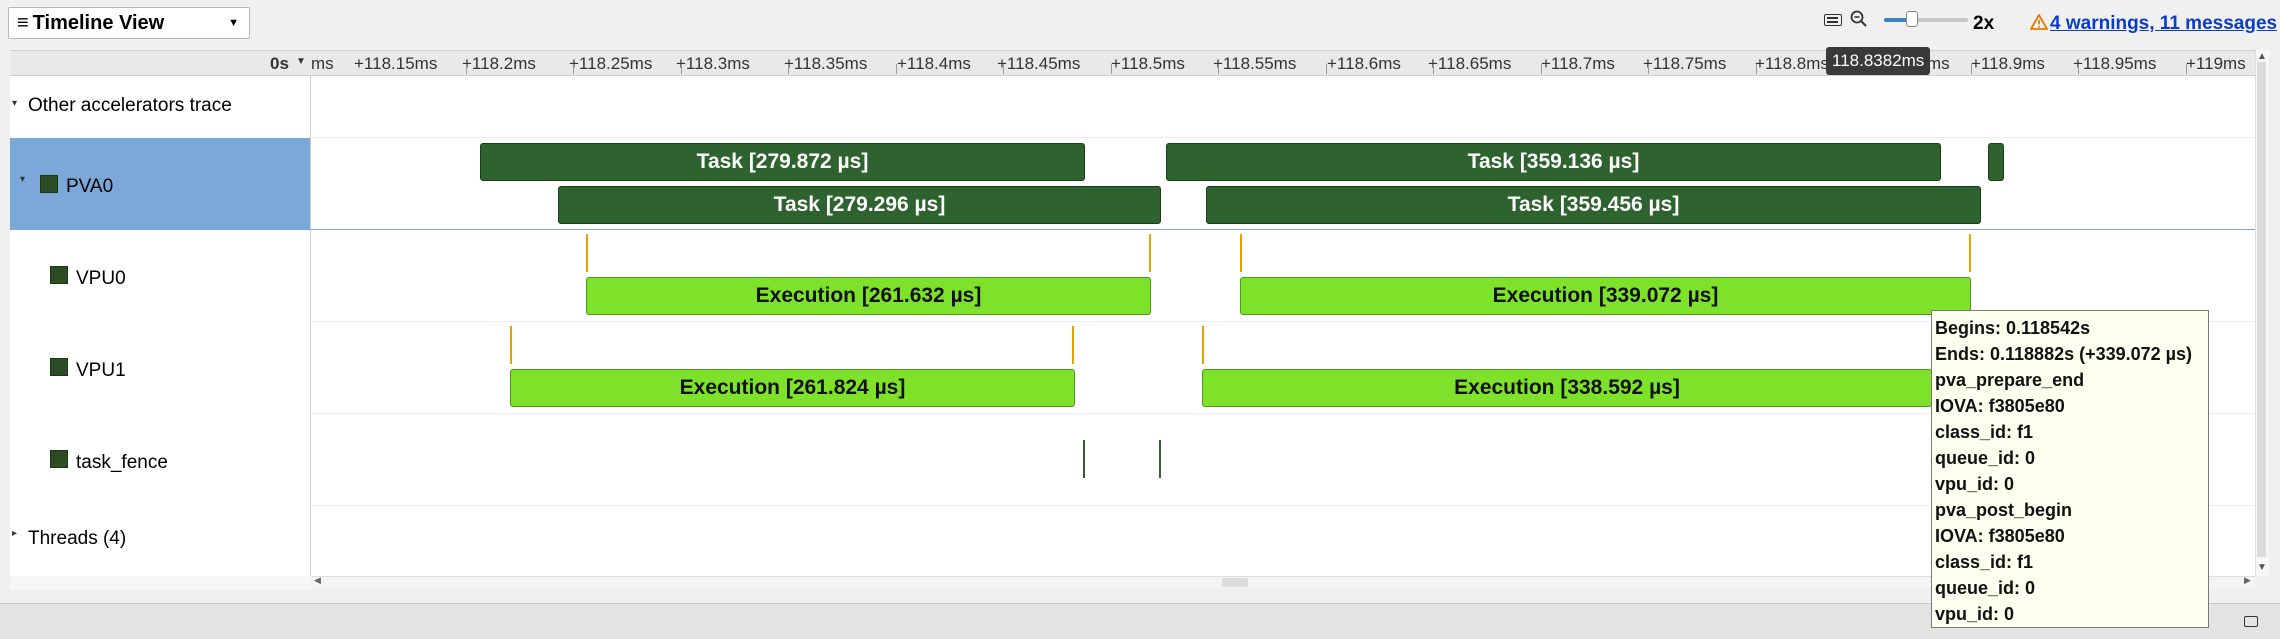 Image resolution: width=2280 pixels, height=639 pixels. I want to click on tree-row-label: task_fence, so click(122, 462).